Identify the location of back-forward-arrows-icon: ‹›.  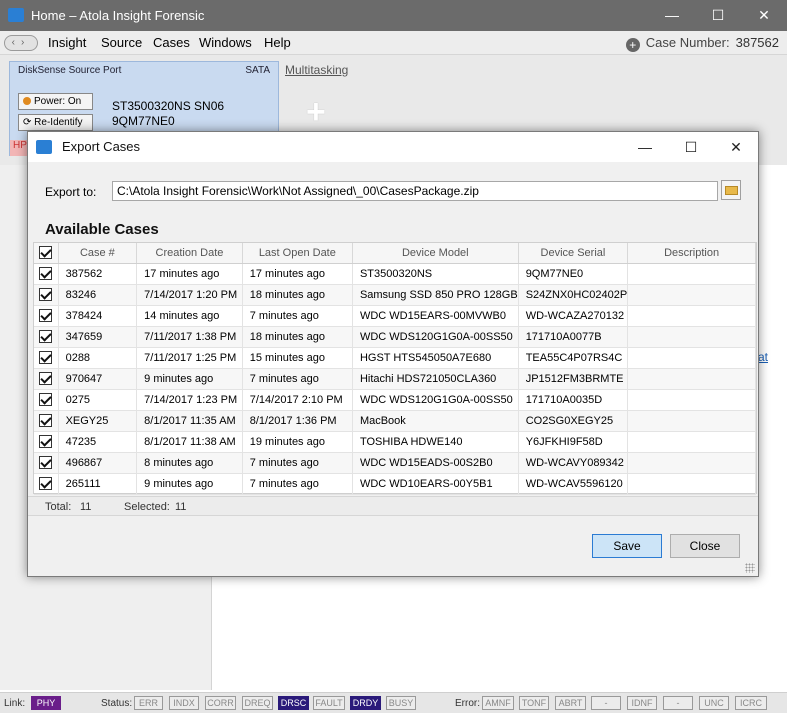
(21, 43).